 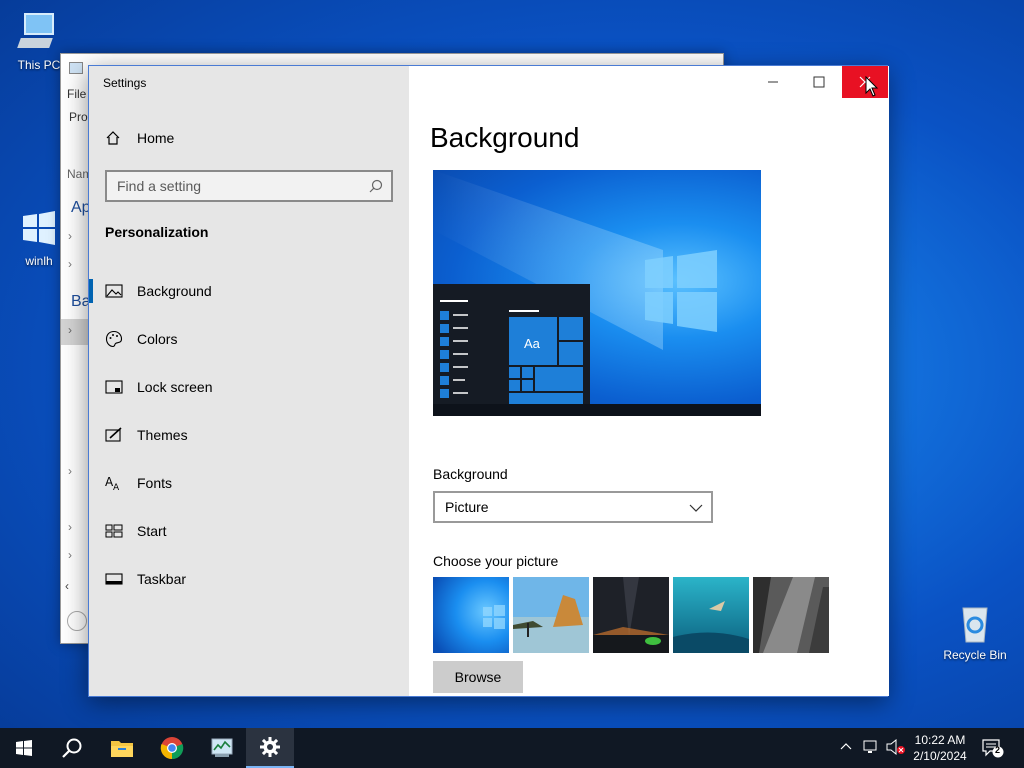 I want to click on explorer-app-icon, so click(x=76, y=68).